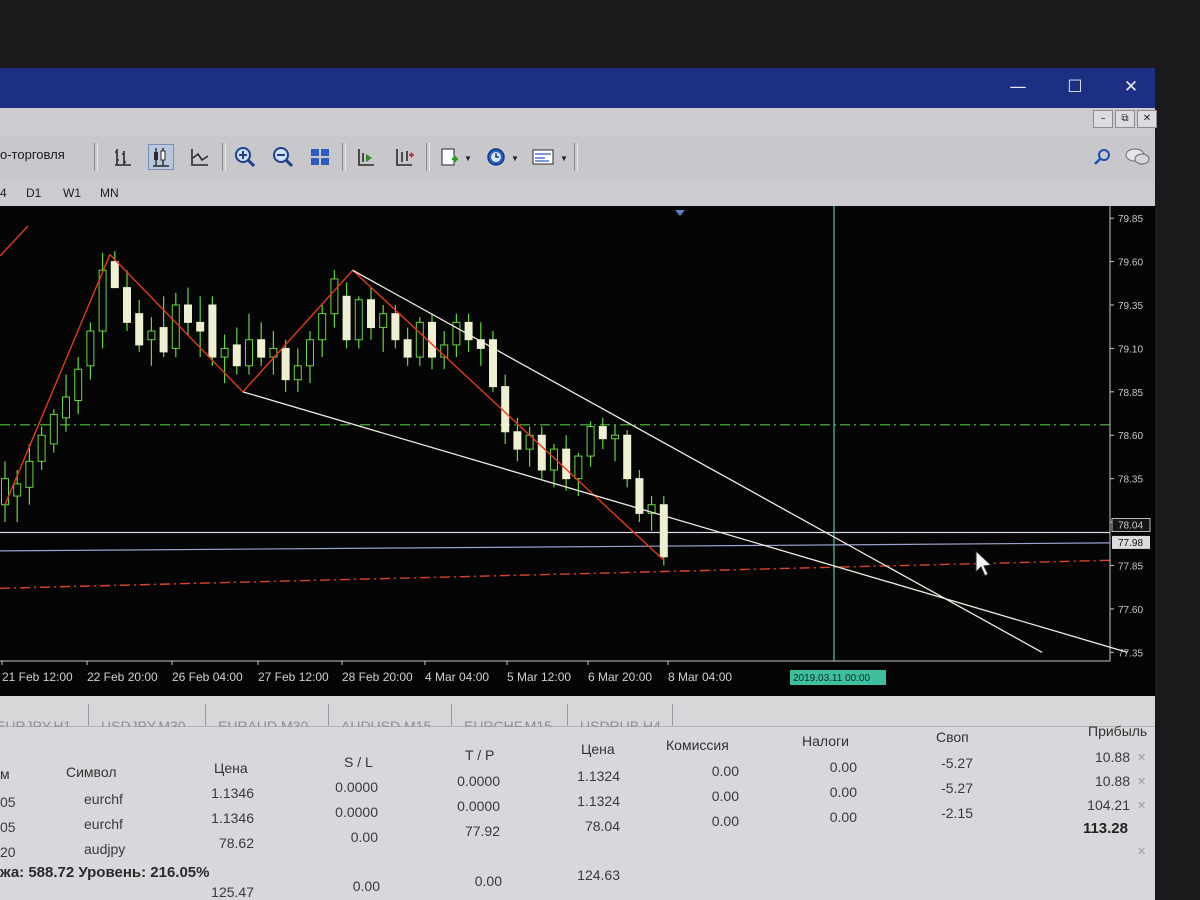 This screenshot has height=900, width=1200. Describe the element at coordinates (72, 193) in the screenshot. I see `timeframe-w1: W1` at that location.